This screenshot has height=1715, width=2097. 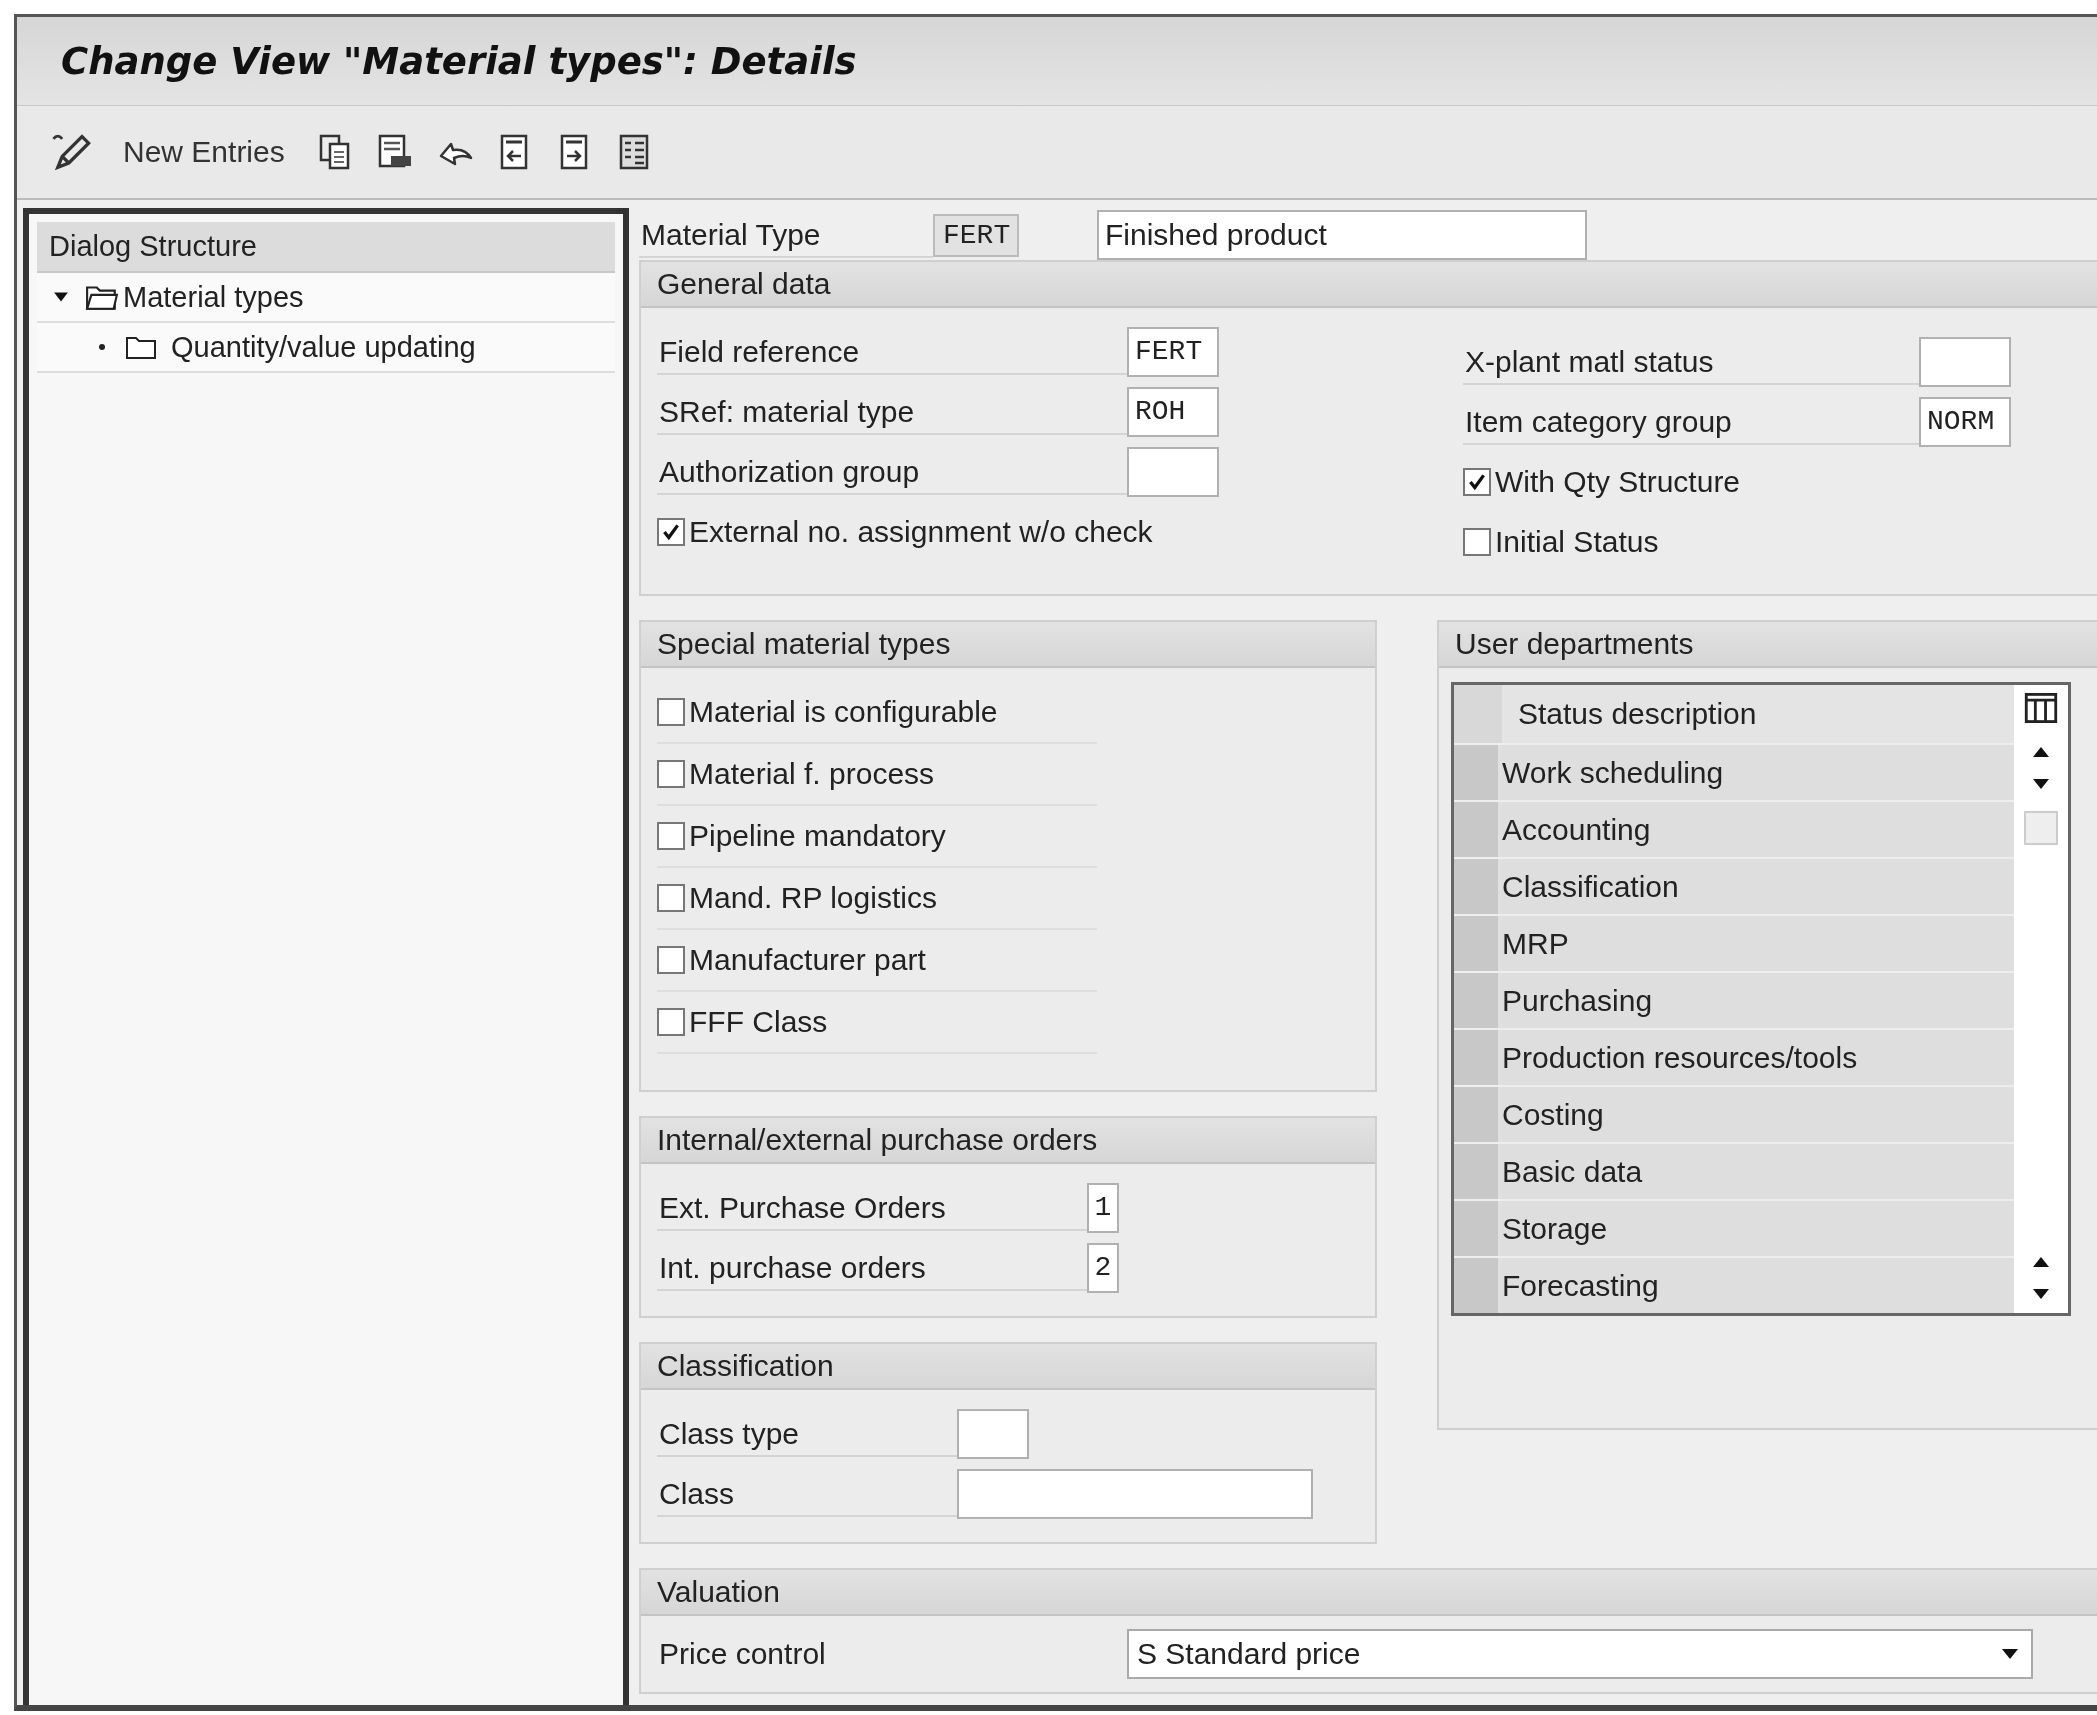 I want to click on table-cell: Accounting, so click(x=1758, y=829).